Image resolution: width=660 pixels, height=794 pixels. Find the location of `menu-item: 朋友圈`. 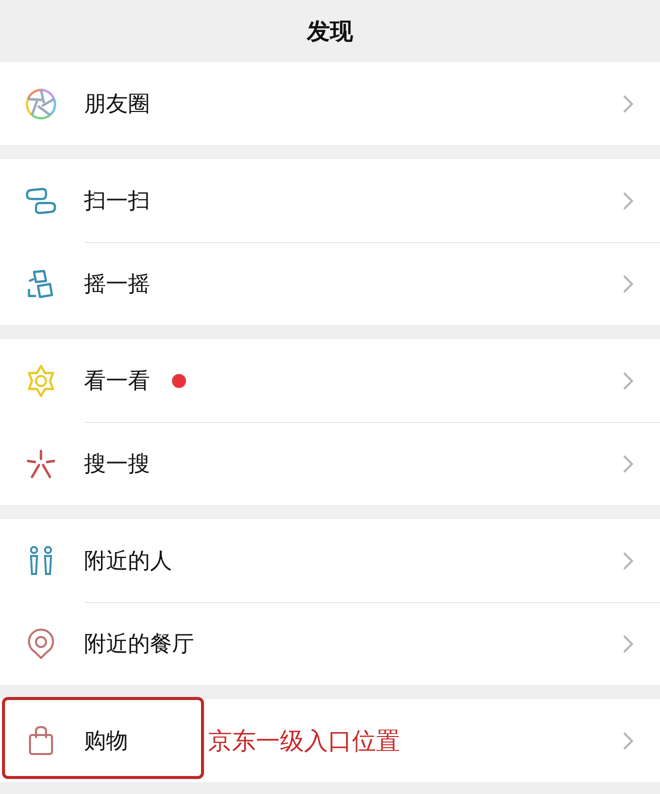

menu-item: 朋友圈 is located at coordinates (330, 103).